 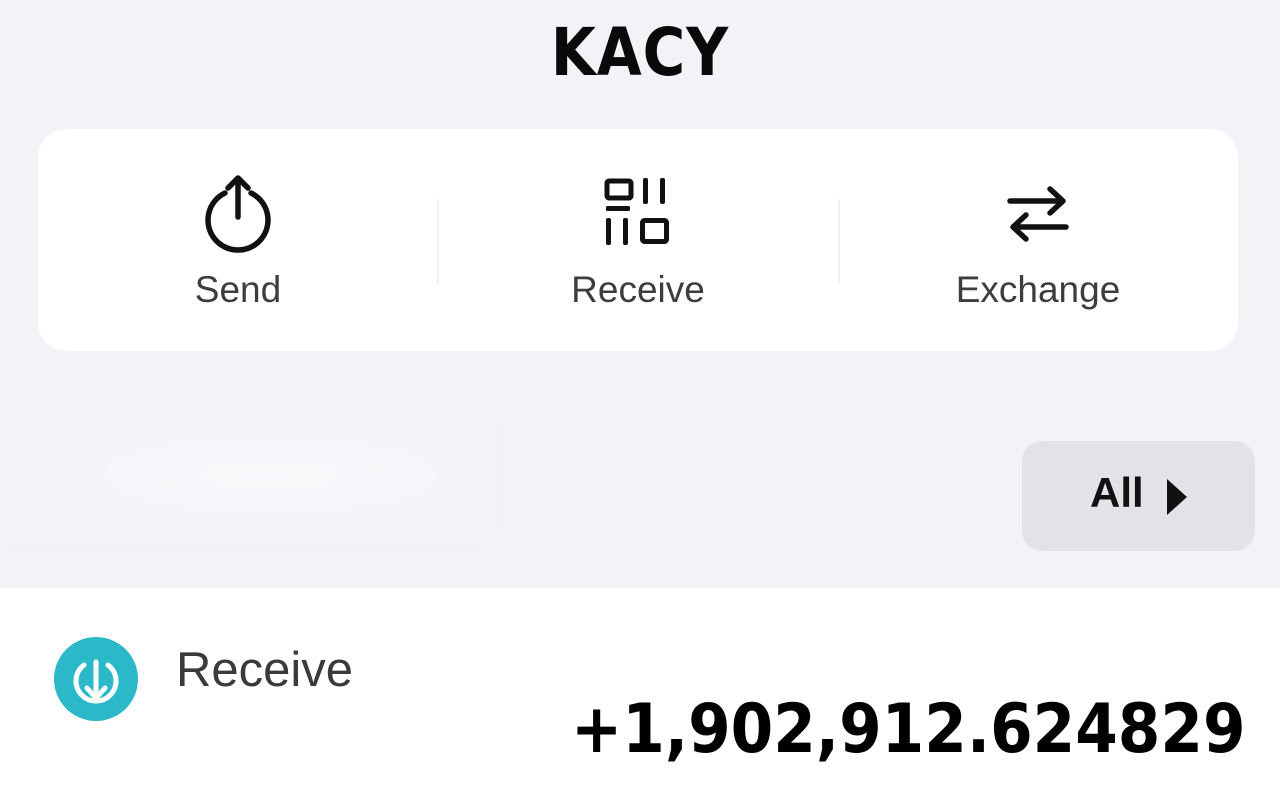 What do you see at coordinates (638, 289) in the screenshot?
I see `receive-label: Receive` at bounding box center [638, 289].